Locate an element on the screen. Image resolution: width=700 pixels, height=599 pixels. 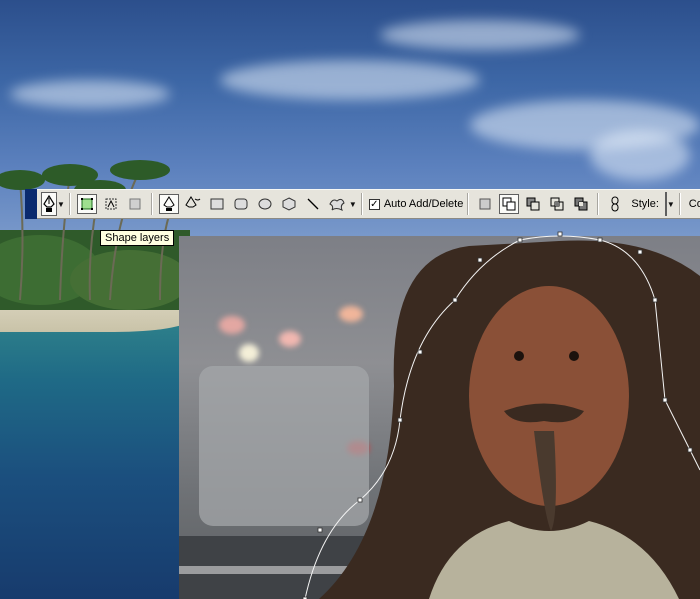
new-shape-icon is located at coordinates (485, 204).